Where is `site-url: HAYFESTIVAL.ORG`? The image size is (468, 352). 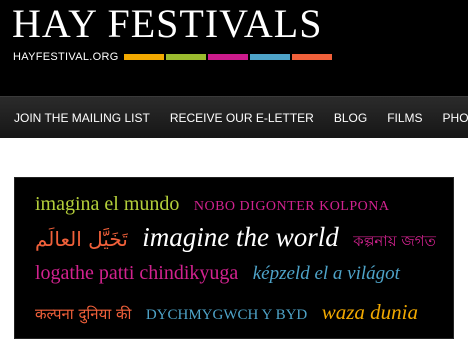 site-url: HAYFESTIVAL.ORG is located at coordinates (66, 57).